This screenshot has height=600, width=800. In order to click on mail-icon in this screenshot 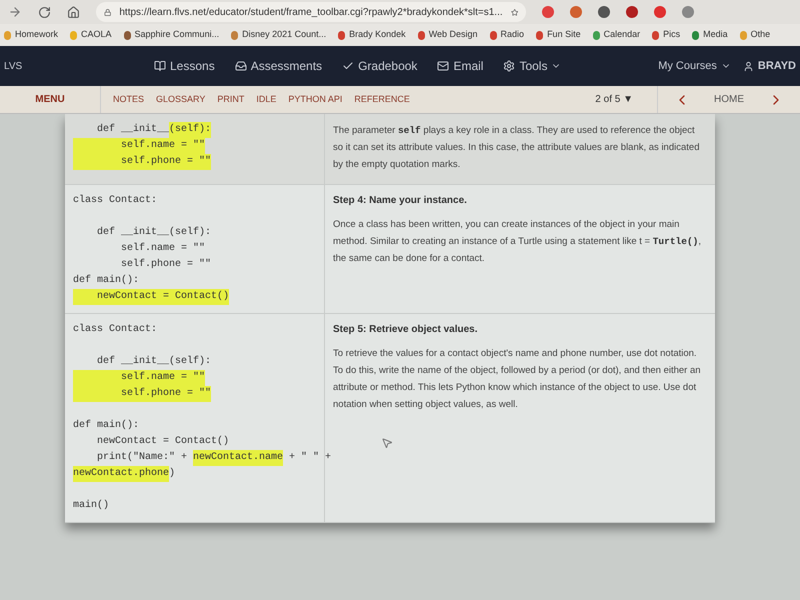, I will do `click(443, 66)`.